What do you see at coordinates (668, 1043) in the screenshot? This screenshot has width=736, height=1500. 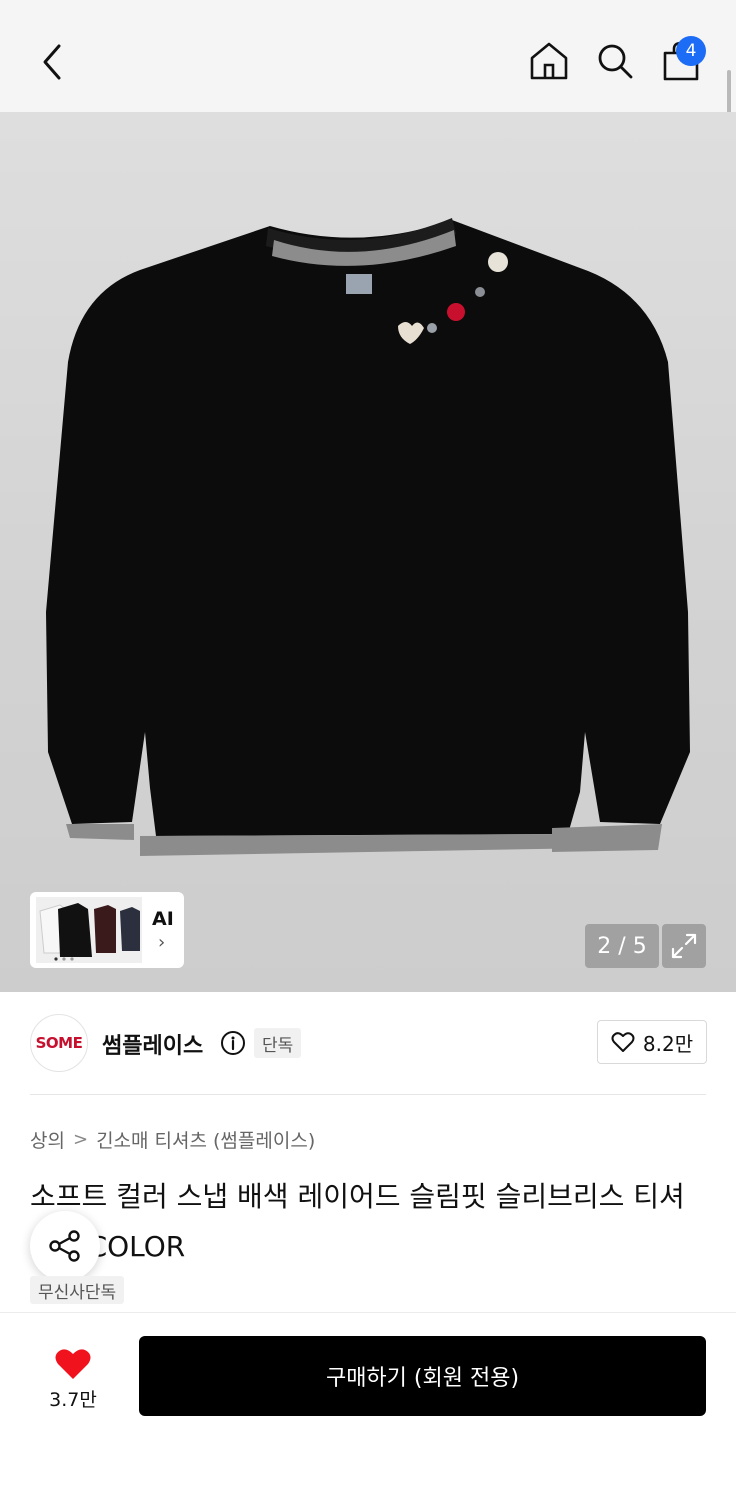 I see `brand-like-count: 8.2만` at bounding box center [668, 1043].